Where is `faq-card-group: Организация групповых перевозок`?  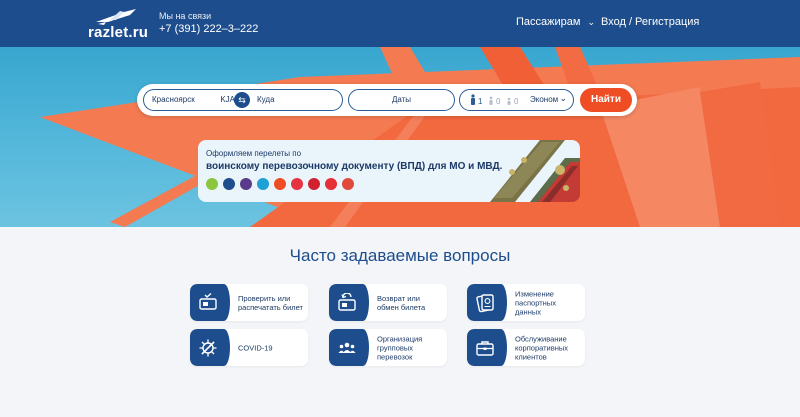
faq-card-group: Организация групповых перевозок is located at coordinates (388, 347).